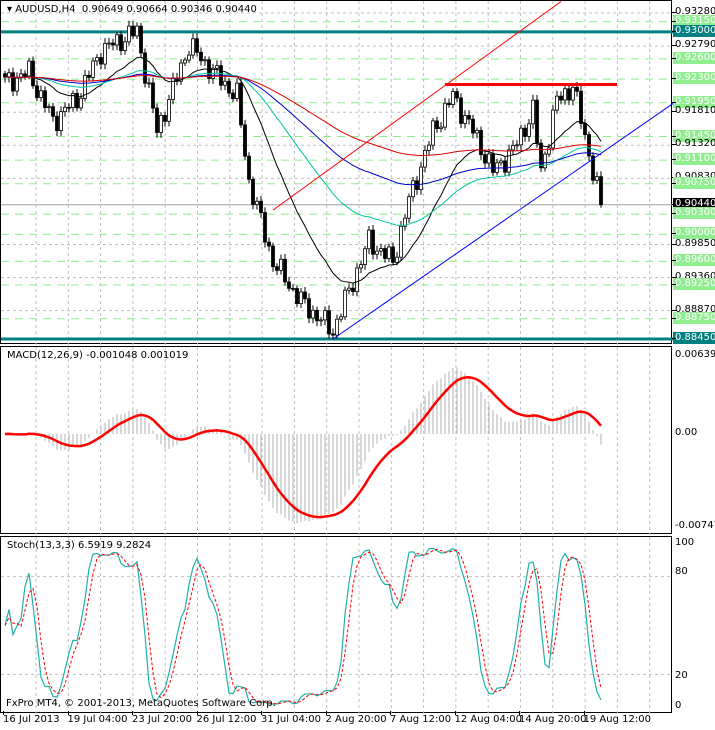 The width and height of the screenshot is (715, 730). Describe the element at coordinates (695, 525) in the screenshot. I see `macd-axis-min: -0.007475` at that location.